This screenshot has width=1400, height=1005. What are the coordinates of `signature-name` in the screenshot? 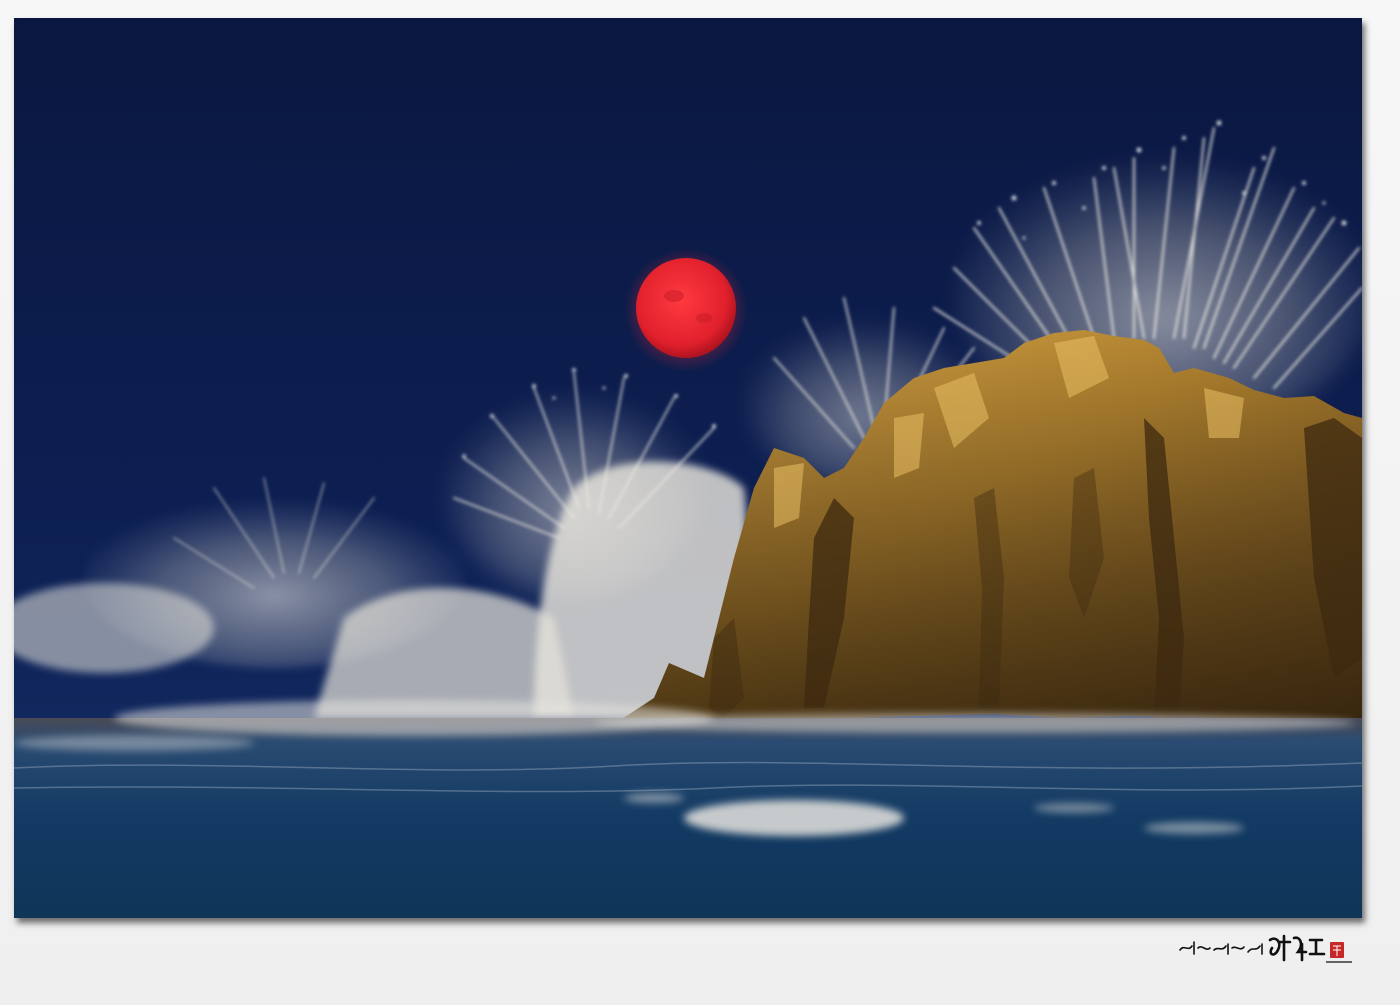 It's located at (1297, 948).